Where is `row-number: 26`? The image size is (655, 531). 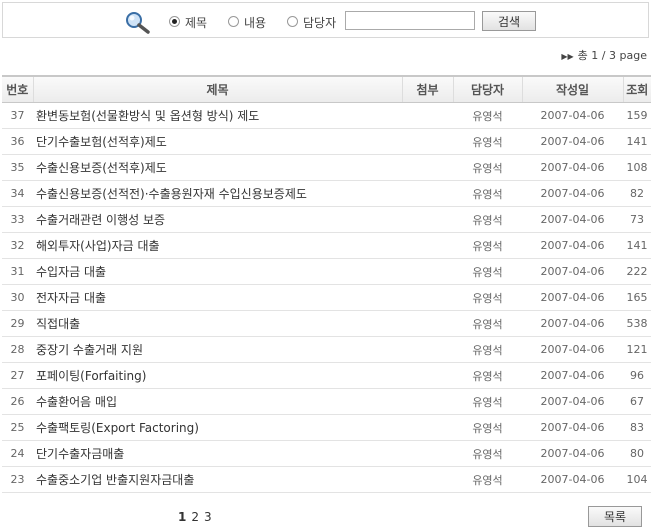
row-number: 26 is located at coordinates (17, 401).